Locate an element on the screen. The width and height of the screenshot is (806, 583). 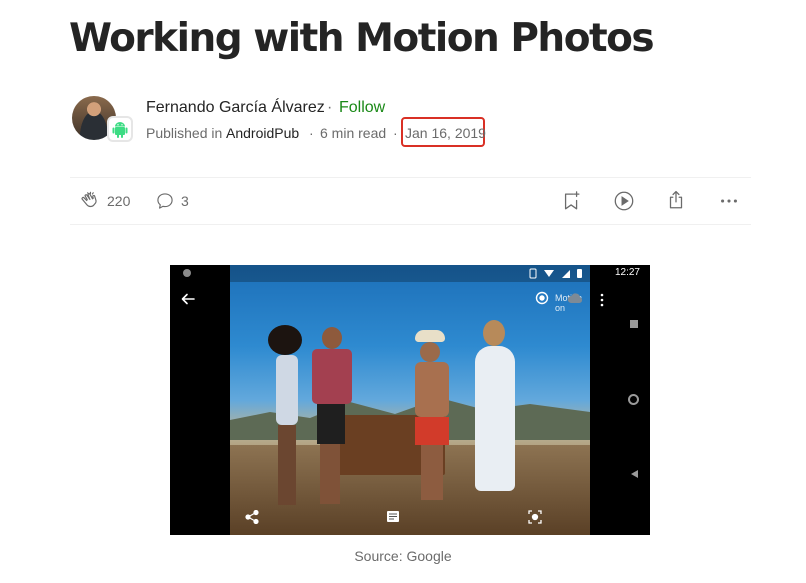
status-bar: 12:27 is located at coordinates (410, 273).